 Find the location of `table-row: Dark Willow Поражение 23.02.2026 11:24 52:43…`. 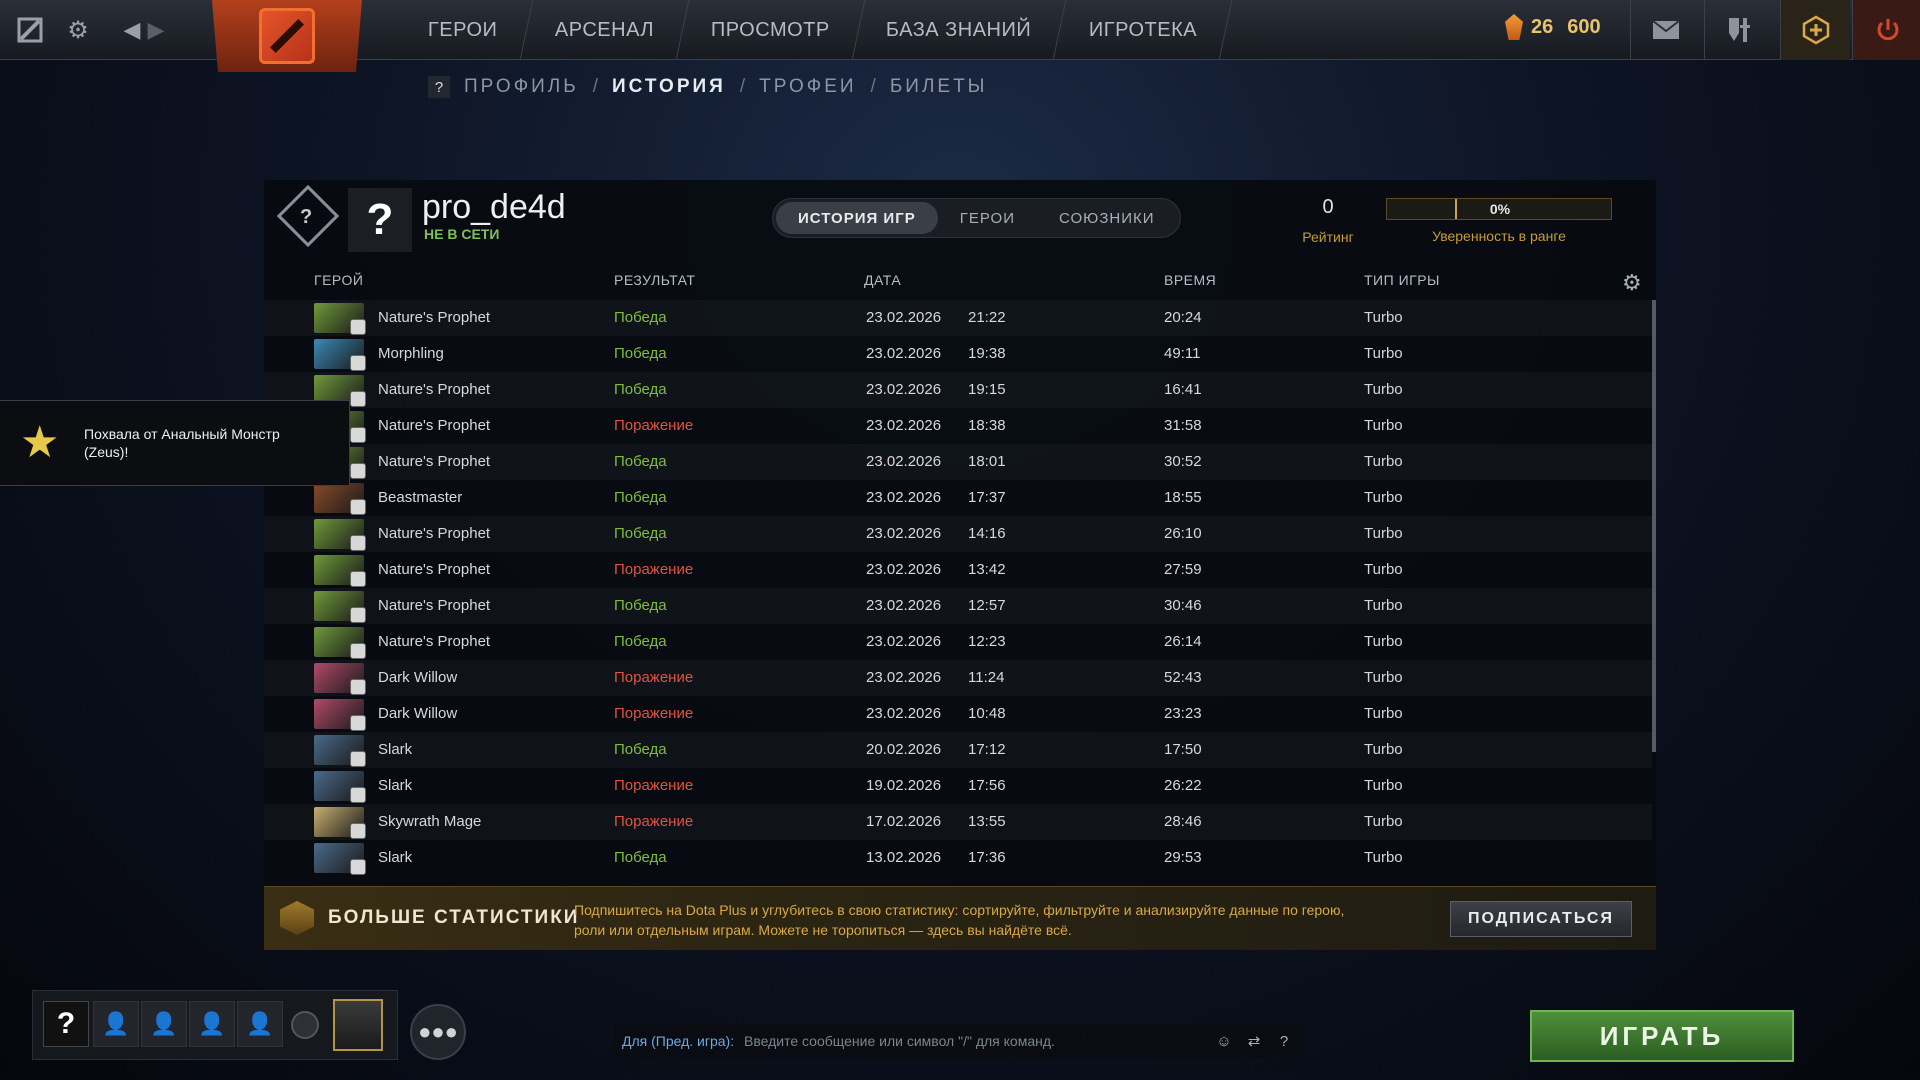

table-row: Dark Willow Поражение 23.02.2026 11:24 52:43… is located at coordinates (958, 678).